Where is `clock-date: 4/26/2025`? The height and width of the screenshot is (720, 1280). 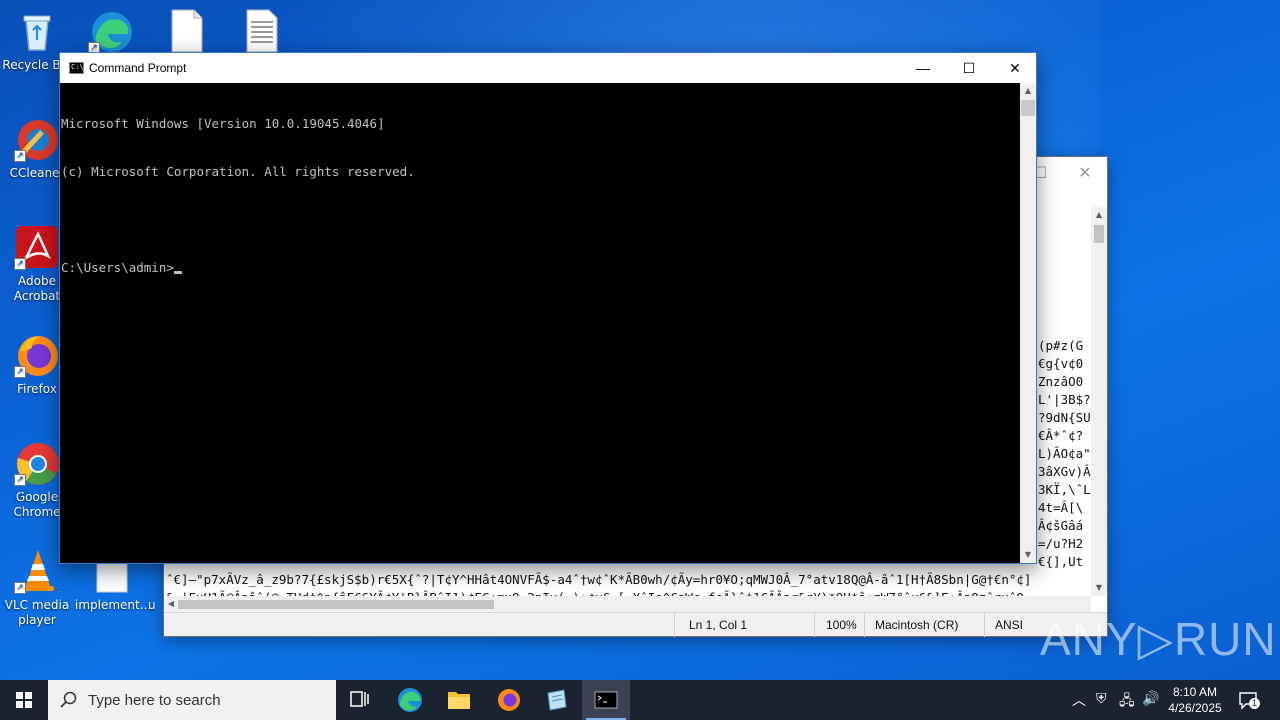
clock-date: 4/26/2025 is located at coordinates (1195, 708).